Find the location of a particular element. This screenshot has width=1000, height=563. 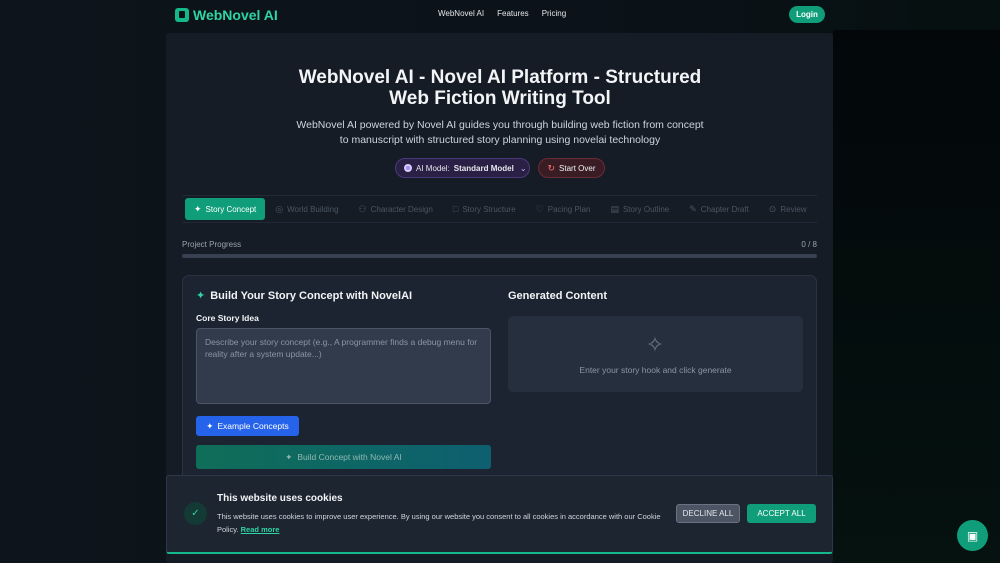

document-icon: ▤ is located at coordinates (614, 208).